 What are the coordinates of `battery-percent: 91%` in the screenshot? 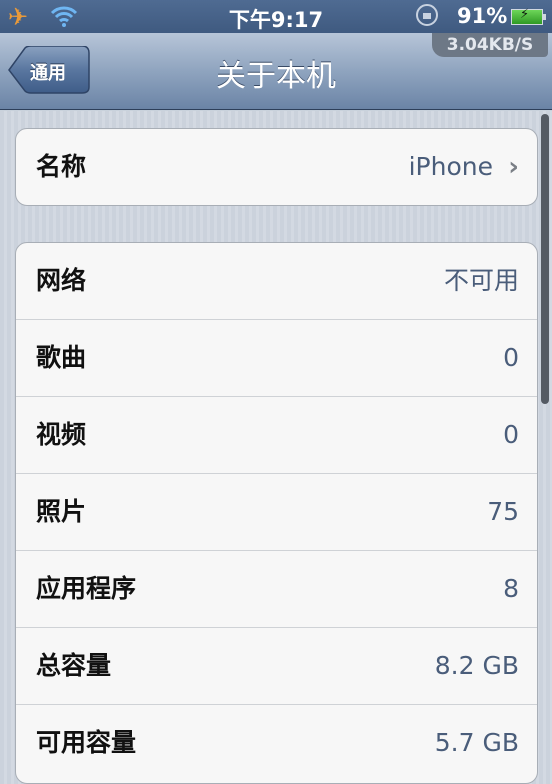 It's located at (482, 16).